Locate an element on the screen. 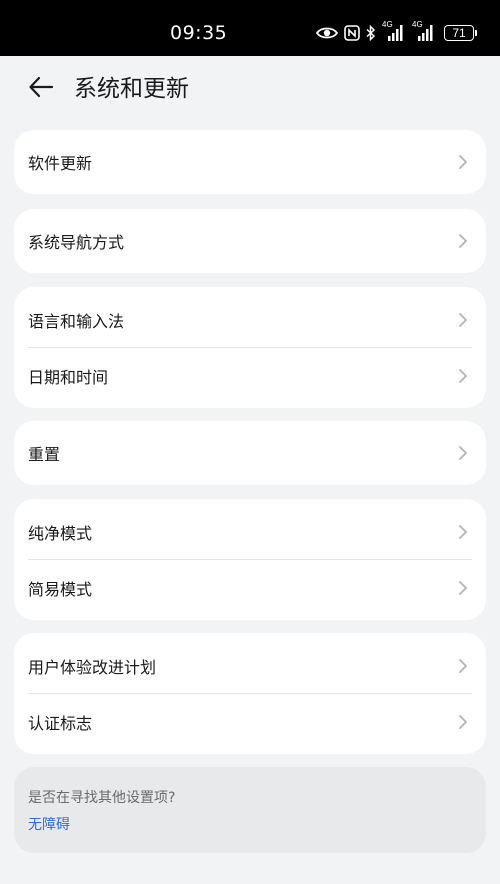 The height and width of the screenshot is (884, 500). item-label: 系统导航方式 is located at coordinates (76, 242).